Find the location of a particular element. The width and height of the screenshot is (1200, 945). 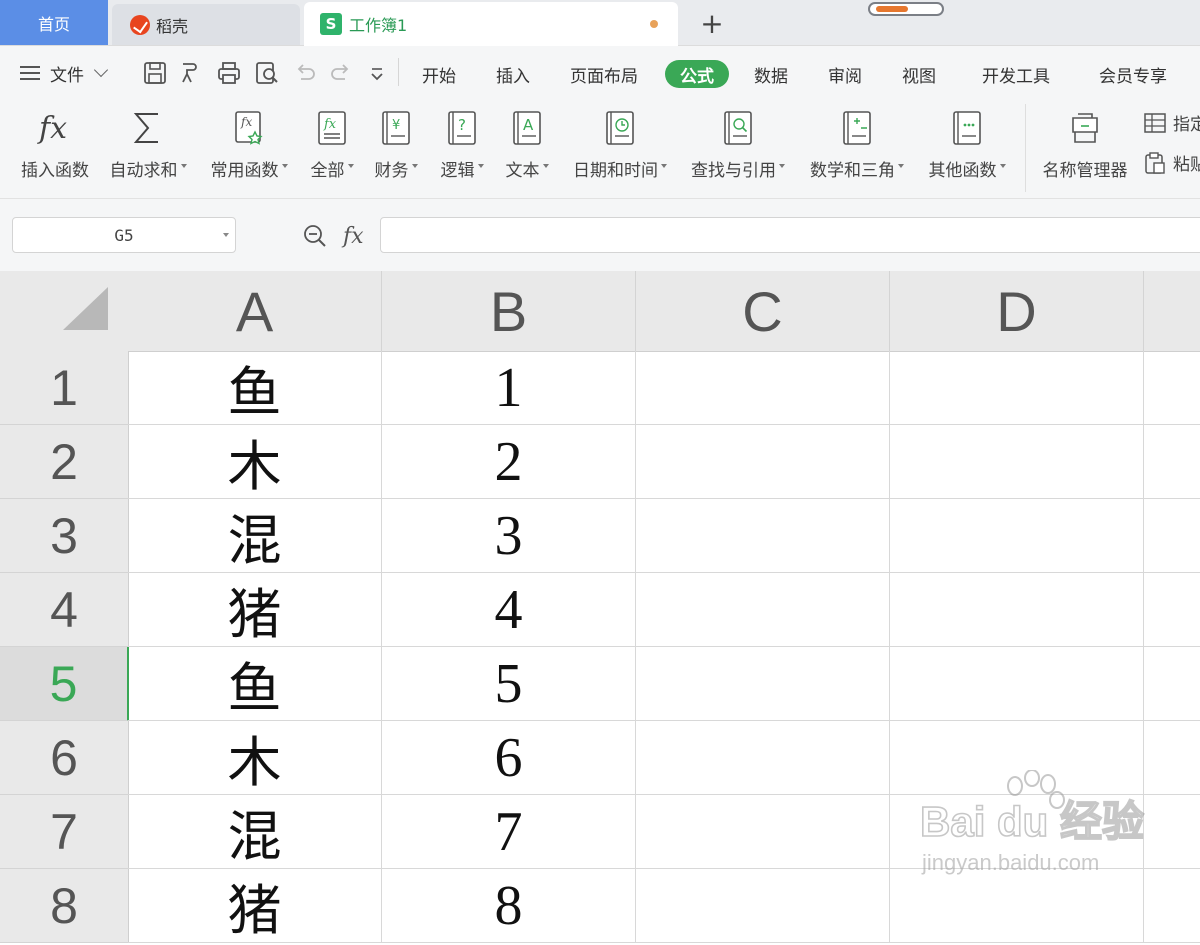

tab-member: 会员专享 is located at coordinates (1133, 74).